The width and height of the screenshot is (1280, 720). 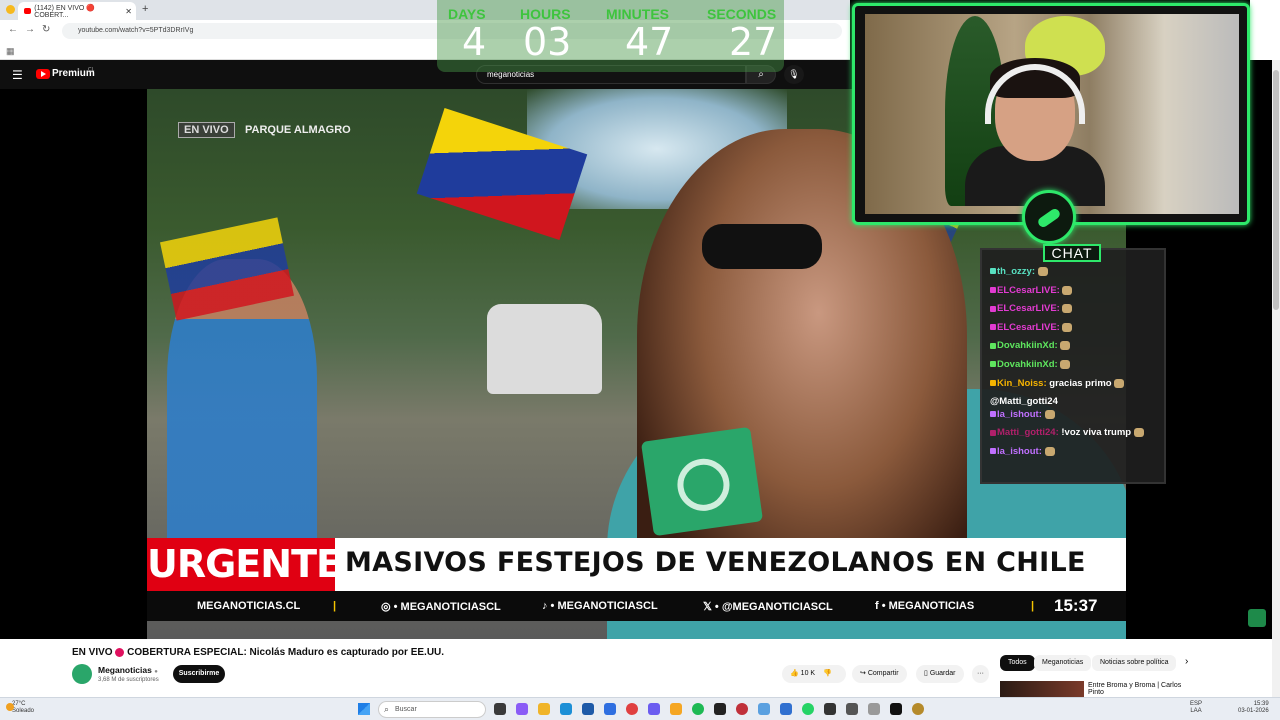 What do you see at coordinates (30, 29) in the screenshot?
I see `forward-icon: →` at bounding box center [30, 29].